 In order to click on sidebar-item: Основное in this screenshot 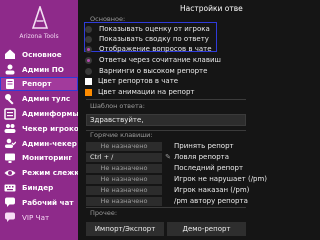, I will do `click(39, 54)`.